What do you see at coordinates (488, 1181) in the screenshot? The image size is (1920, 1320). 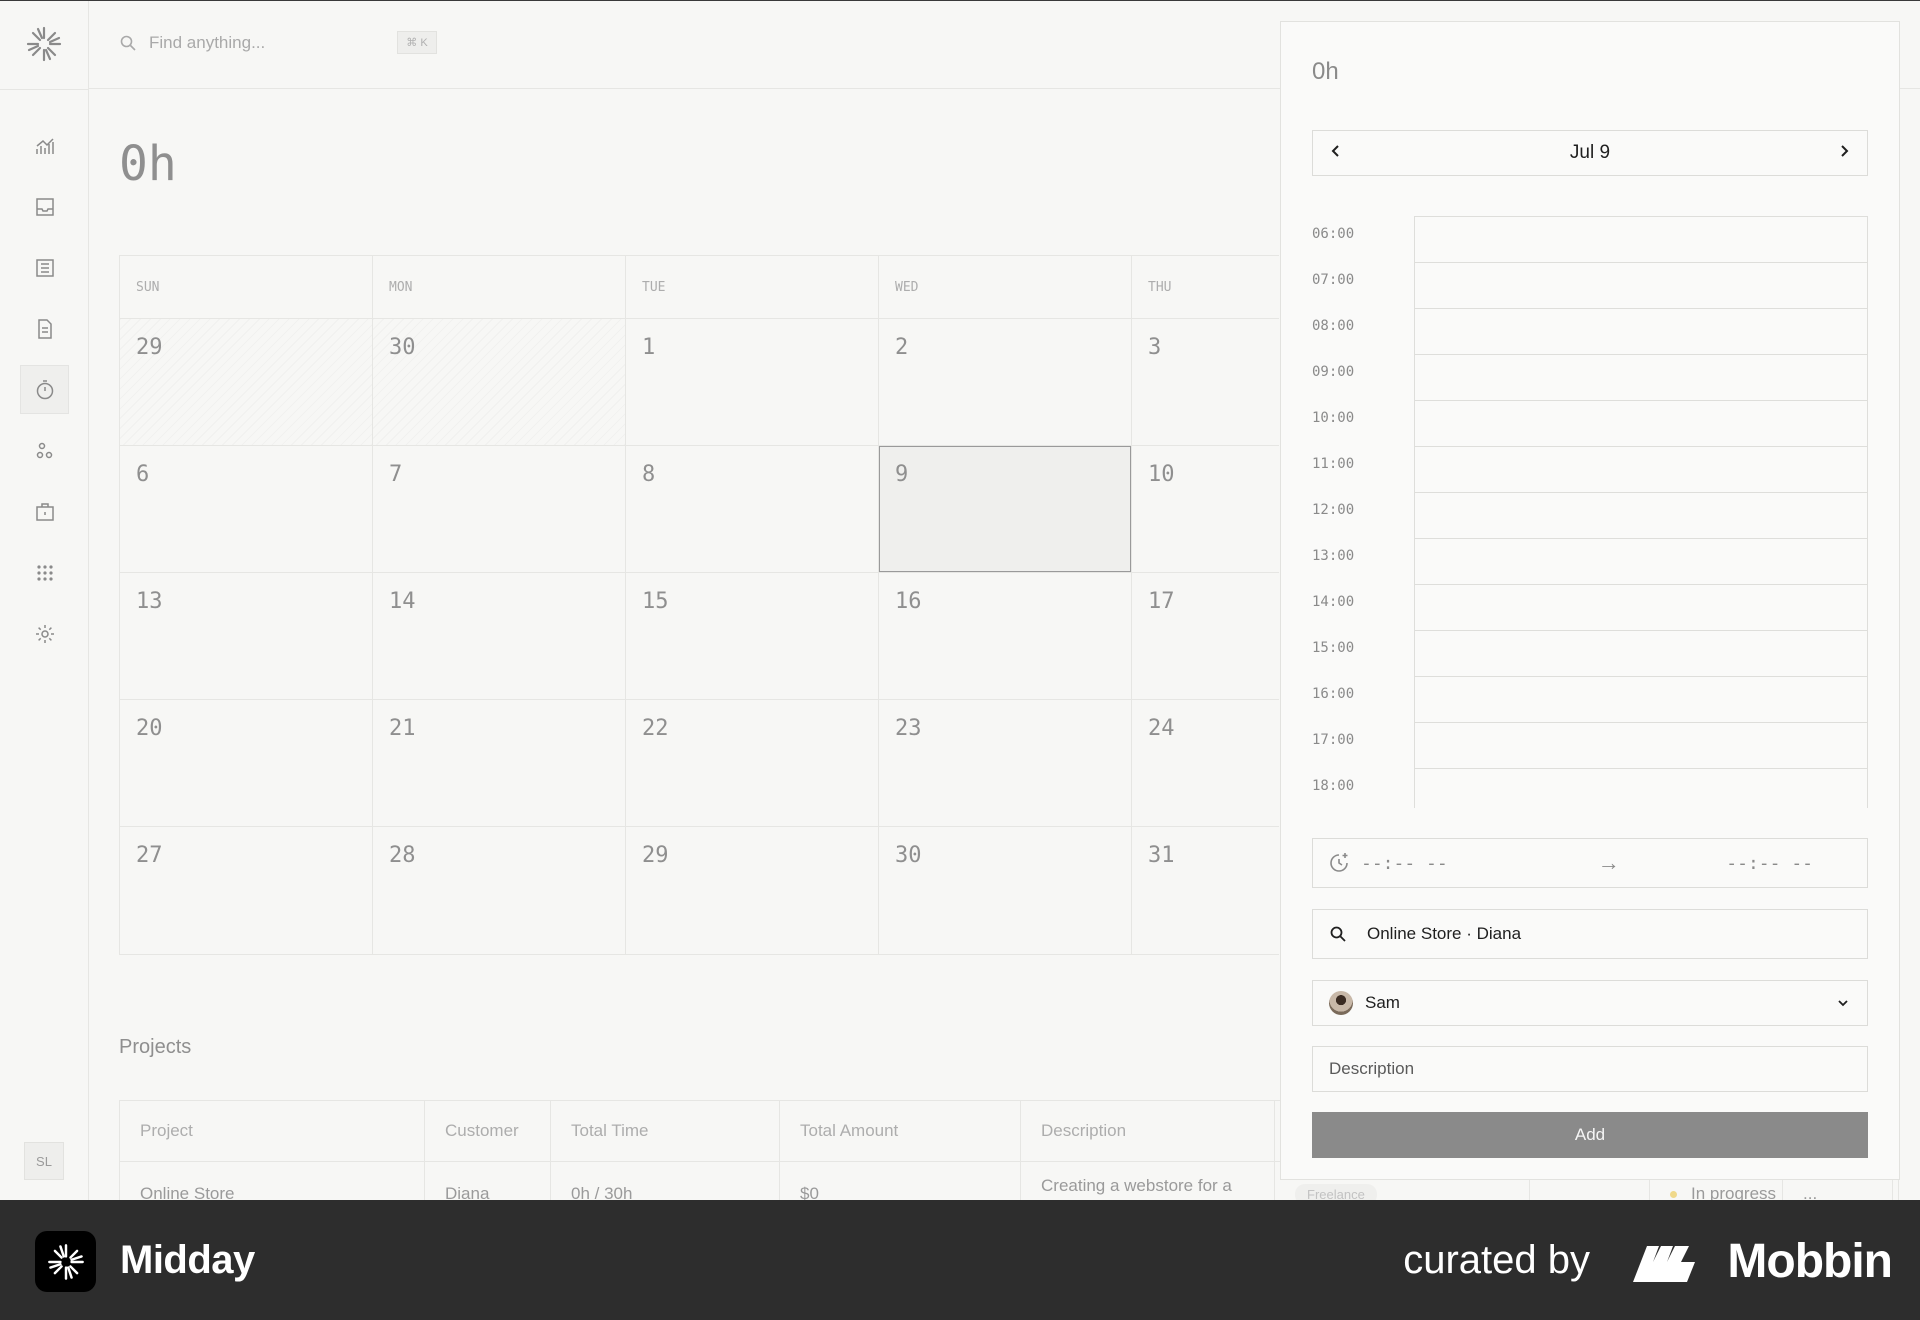 I see `cell-customer: Diana` at bounding box center [488, 1181].